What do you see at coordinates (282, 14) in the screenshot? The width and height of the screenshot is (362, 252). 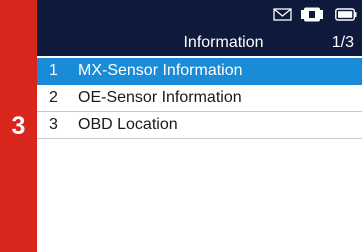 I see `mail-icon` at bounding box center [282, 14].